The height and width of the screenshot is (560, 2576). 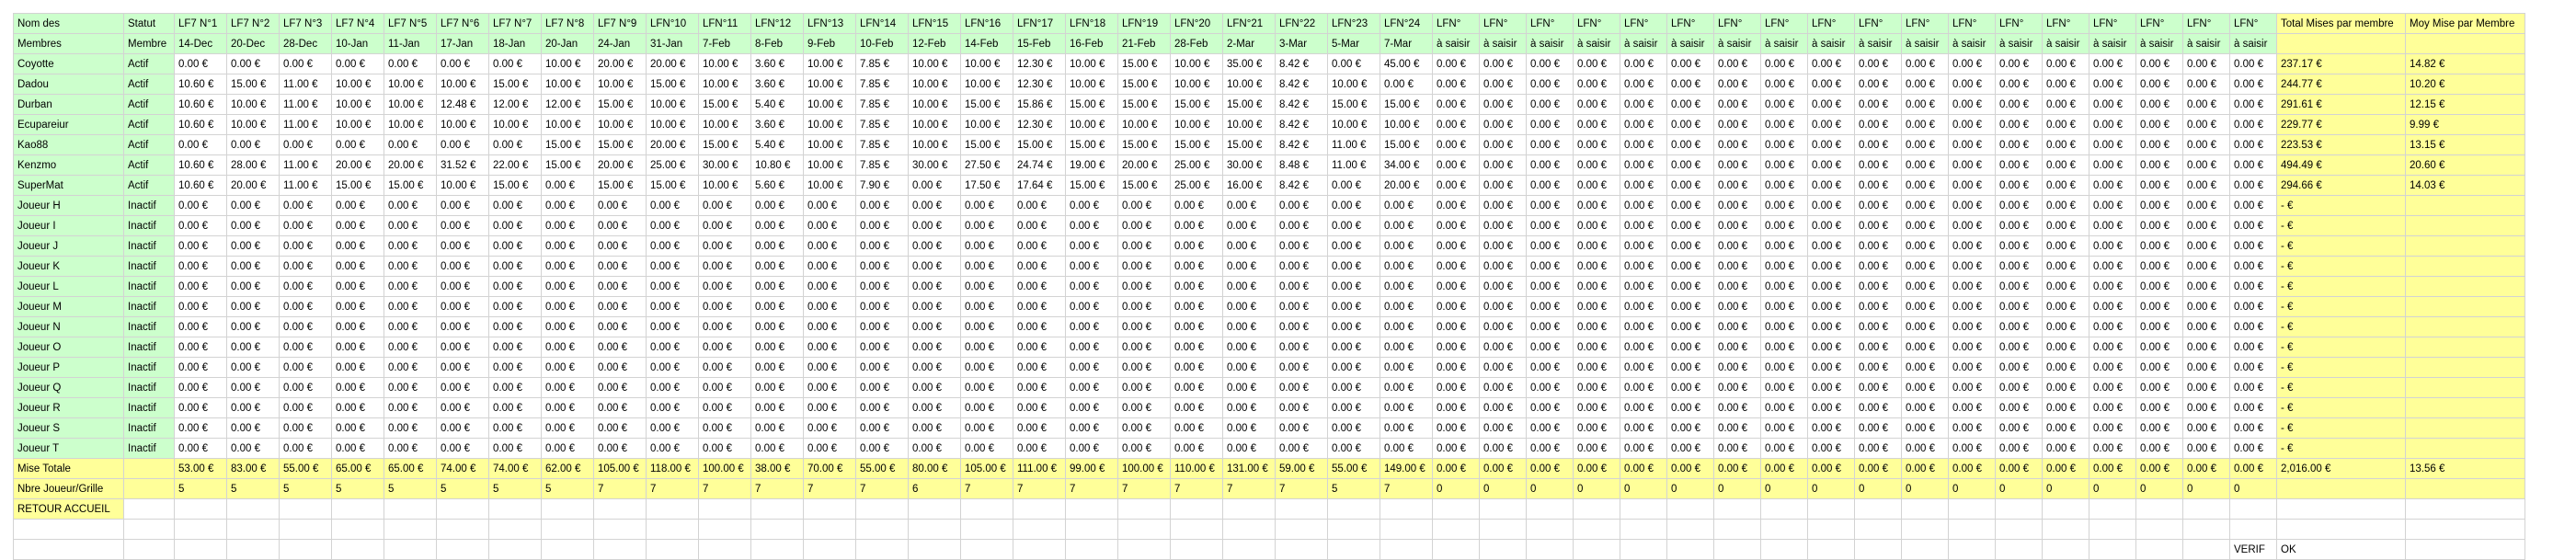 What do you see at coordinates (68, 468) in the screenshot?
I see `mise-totale-label: Mise Totale` at bounding box center [68, 468].